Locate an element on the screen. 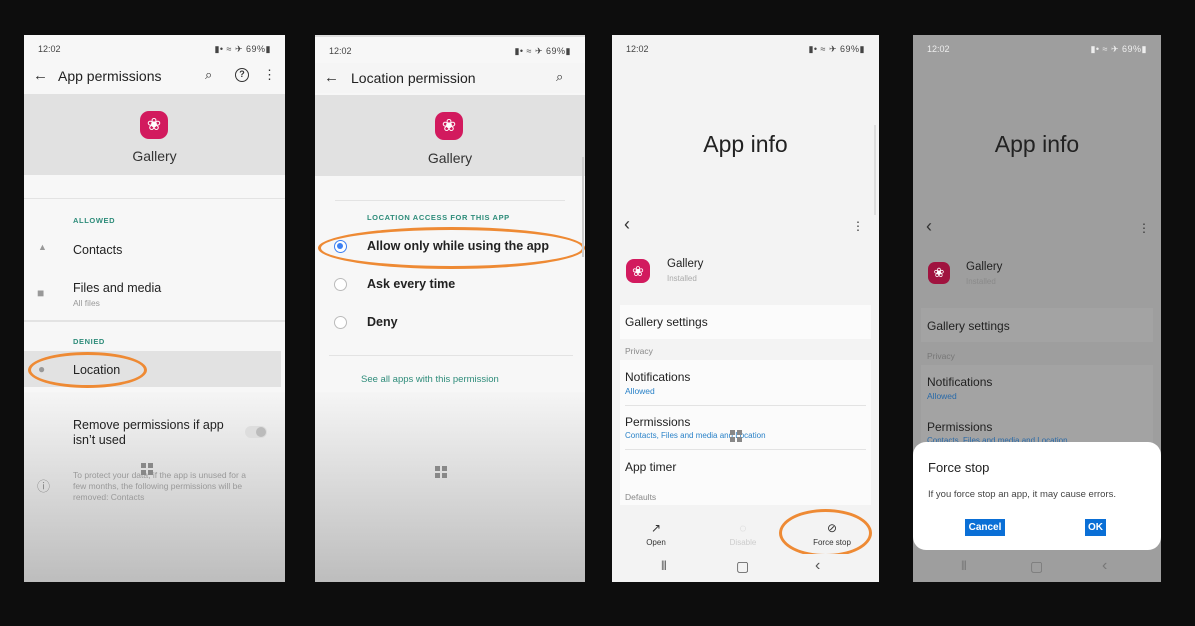 This screenshot has height=626, width=1195. cancel-button: Cancel is located at coordinates (985, 527).